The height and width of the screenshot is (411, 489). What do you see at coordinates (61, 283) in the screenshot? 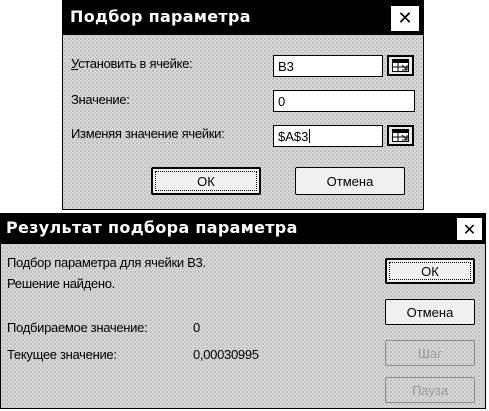
I see `status-line-2: Решение найдено.` at bounding box center [61, 283].